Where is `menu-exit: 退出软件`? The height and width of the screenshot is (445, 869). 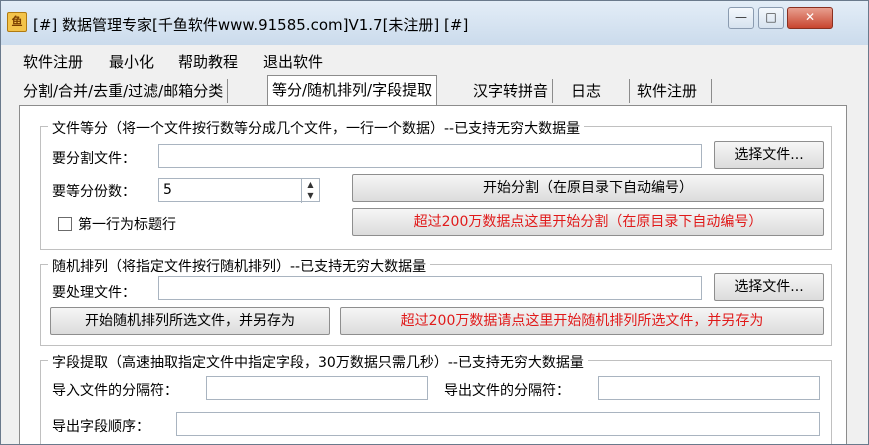 menu-exit: 退出软件 is located at coordinates (293, 61).